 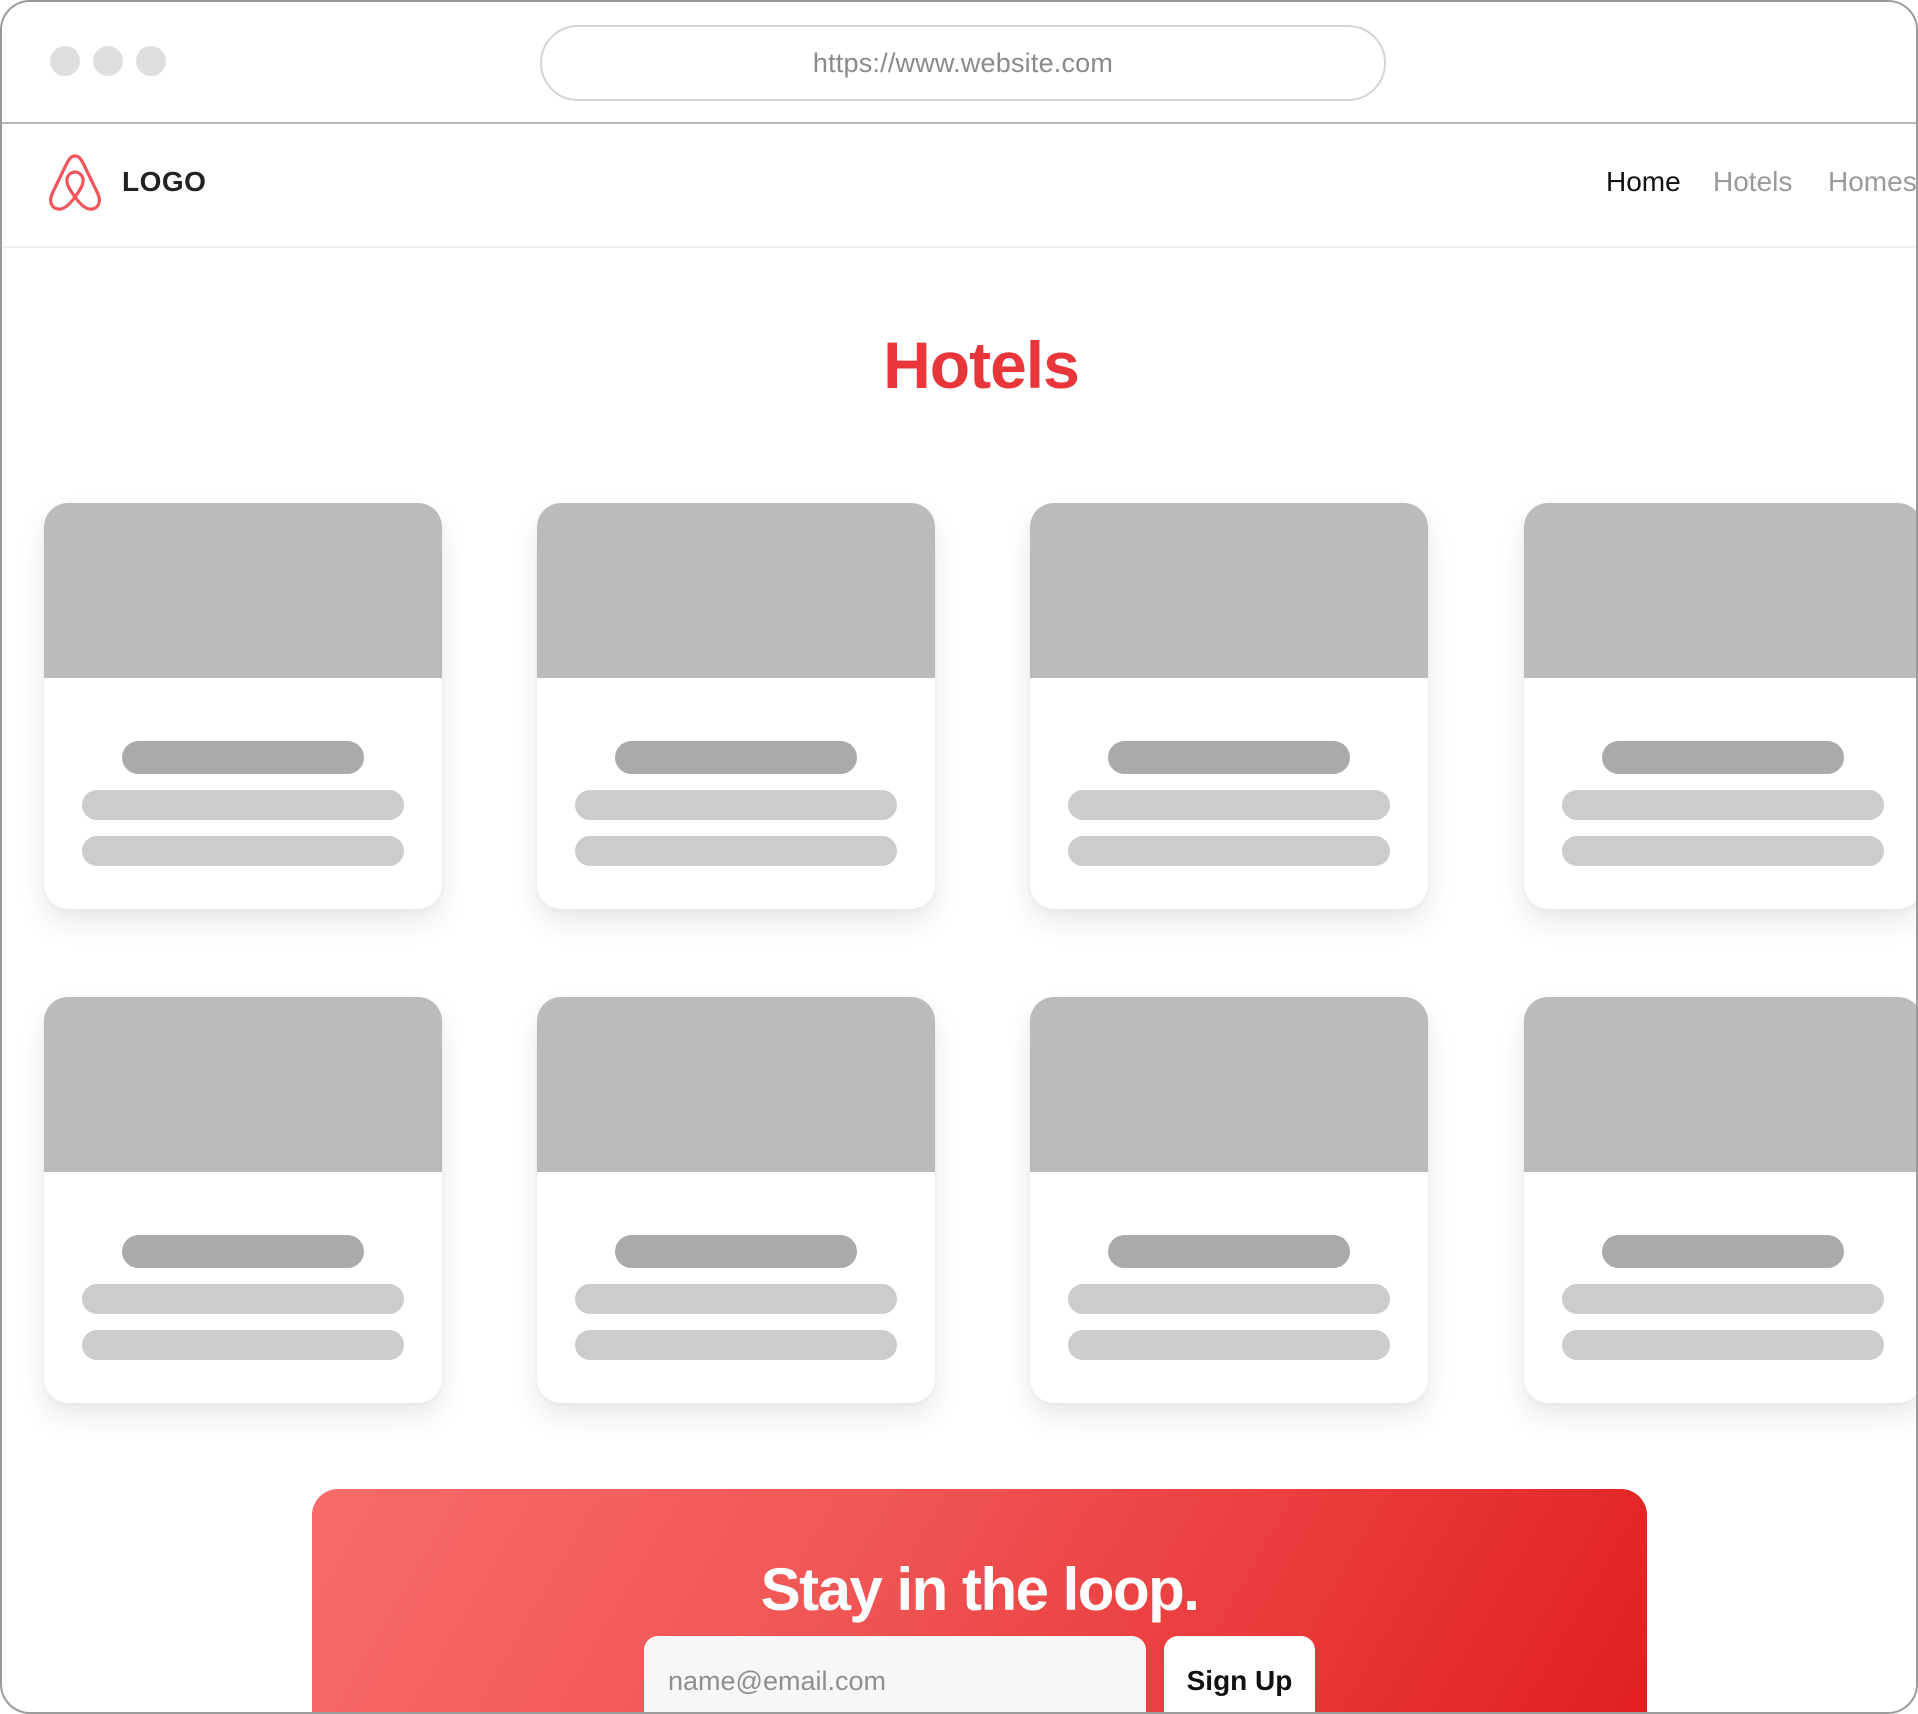 What do you see at coordinates (959, 187) in the screenshot?
I see `site-navbar: LOGO Home Hotels Homes` at bounding box center [959, 187].